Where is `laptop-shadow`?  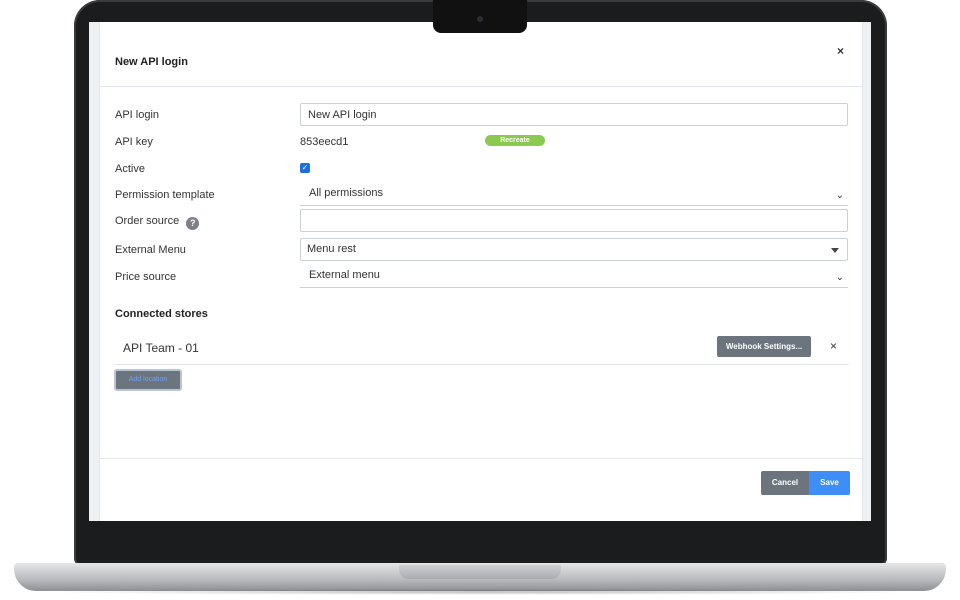 laptop-shadow is located at coordinates (480, 592).